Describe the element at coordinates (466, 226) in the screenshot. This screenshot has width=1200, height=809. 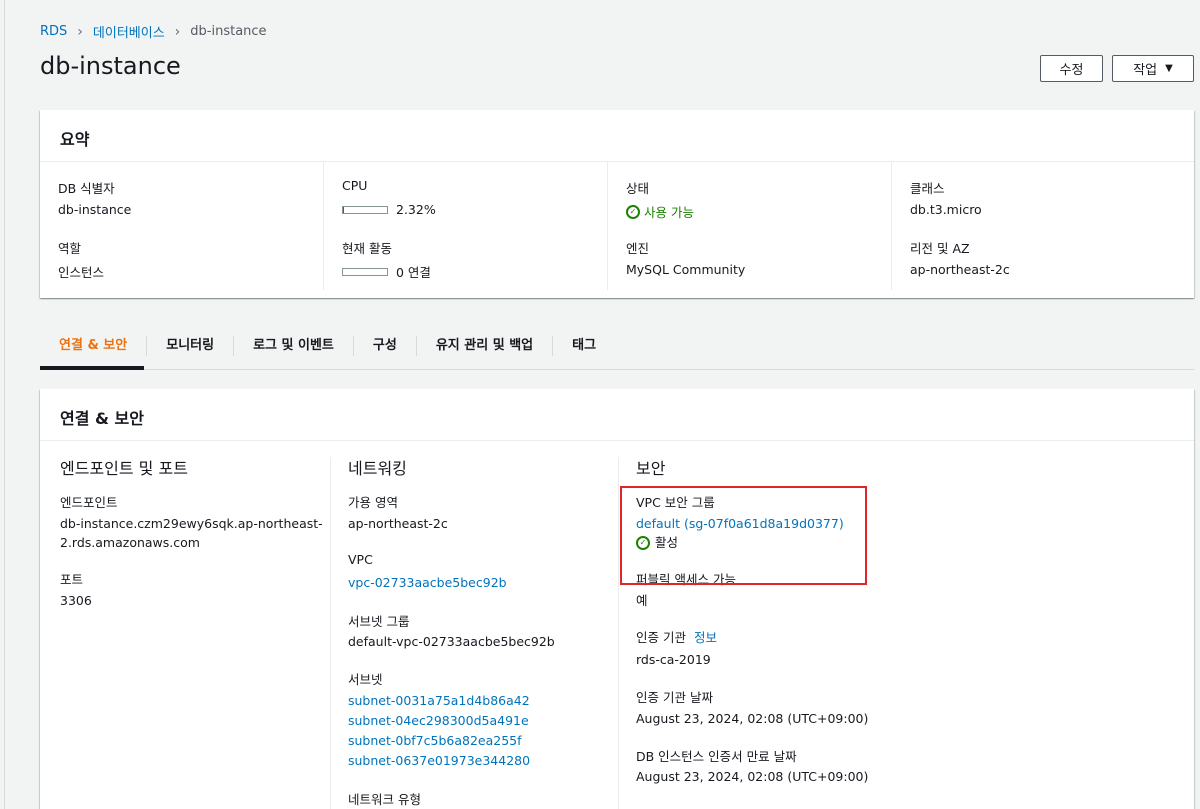
I see `summary-col-cpu: CPU 2.32% 현재 활동 0 연결` at that location.